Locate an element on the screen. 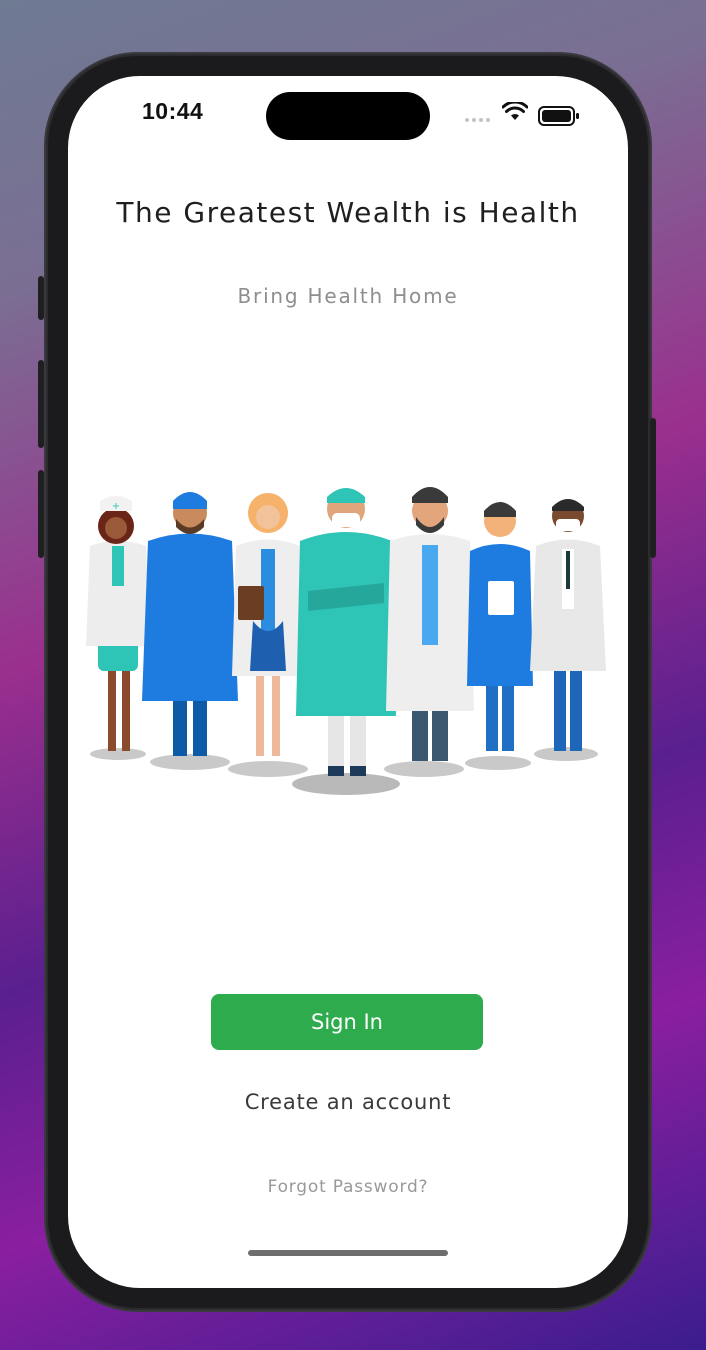  page-subtitle: Bring Health Home is located at coordinates (348, 296).